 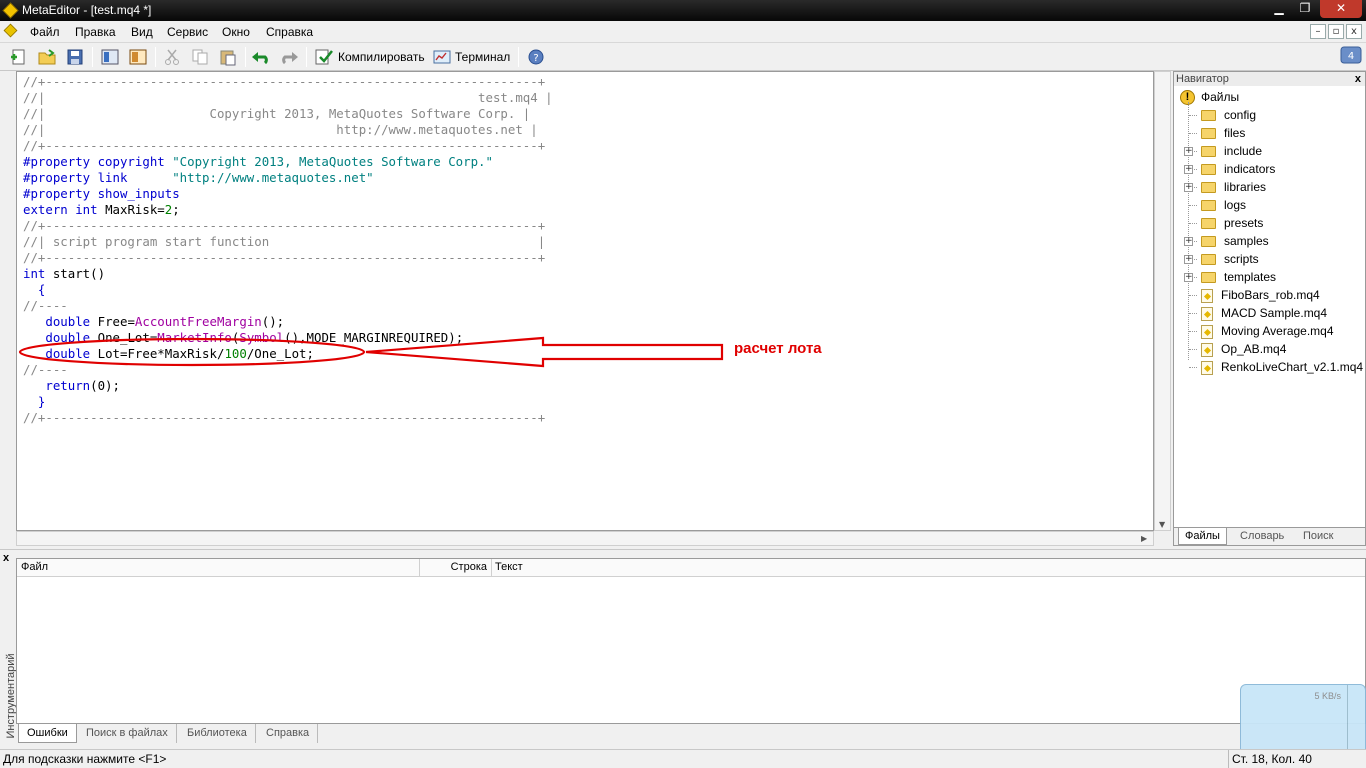 I want to click on tree-file-item: Moving Average.mq4, so click(x=1267, y=331).